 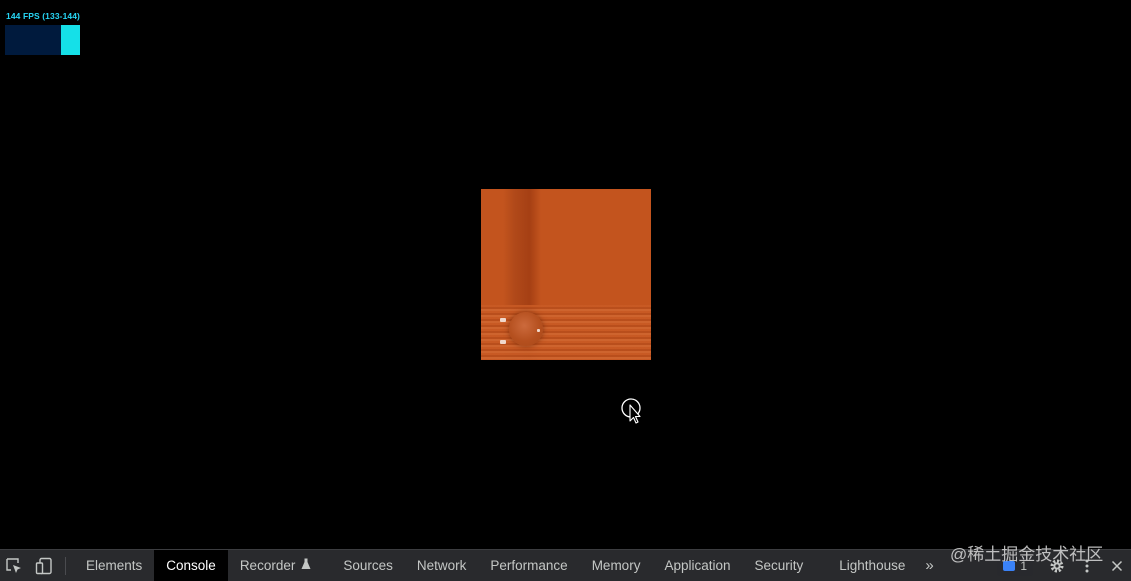 What do you see at coordinates (114, 565) in the screenshot?
I see `tab-elements: Elements` at bounding box center [114, 565].